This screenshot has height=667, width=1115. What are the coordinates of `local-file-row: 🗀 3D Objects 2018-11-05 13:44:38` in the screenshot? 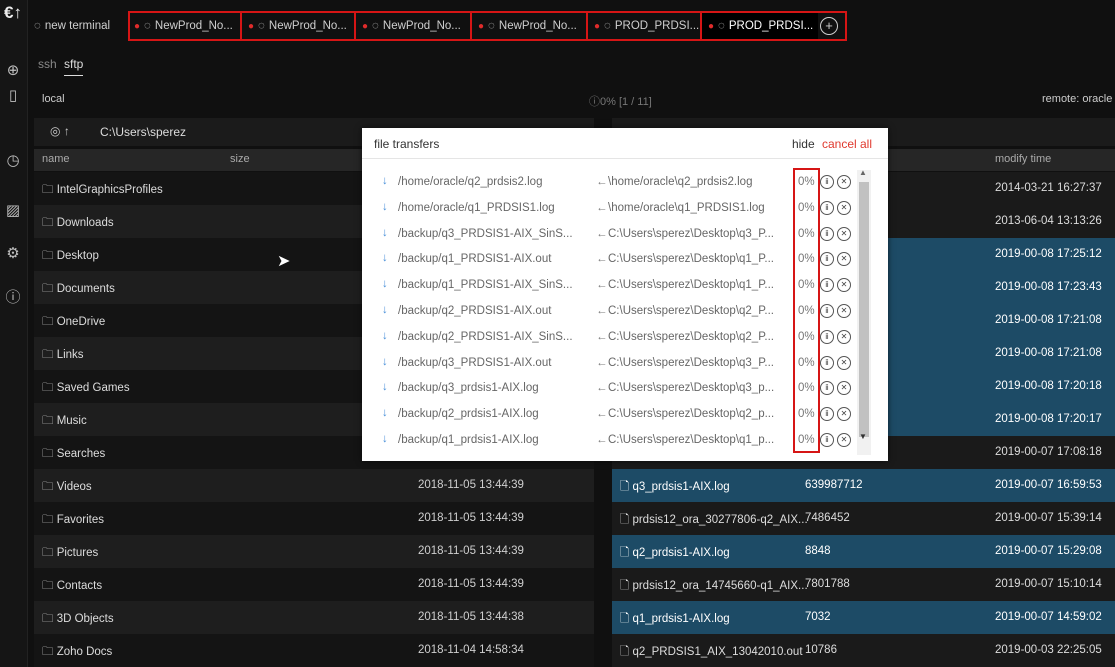 It's located at (314, 617).